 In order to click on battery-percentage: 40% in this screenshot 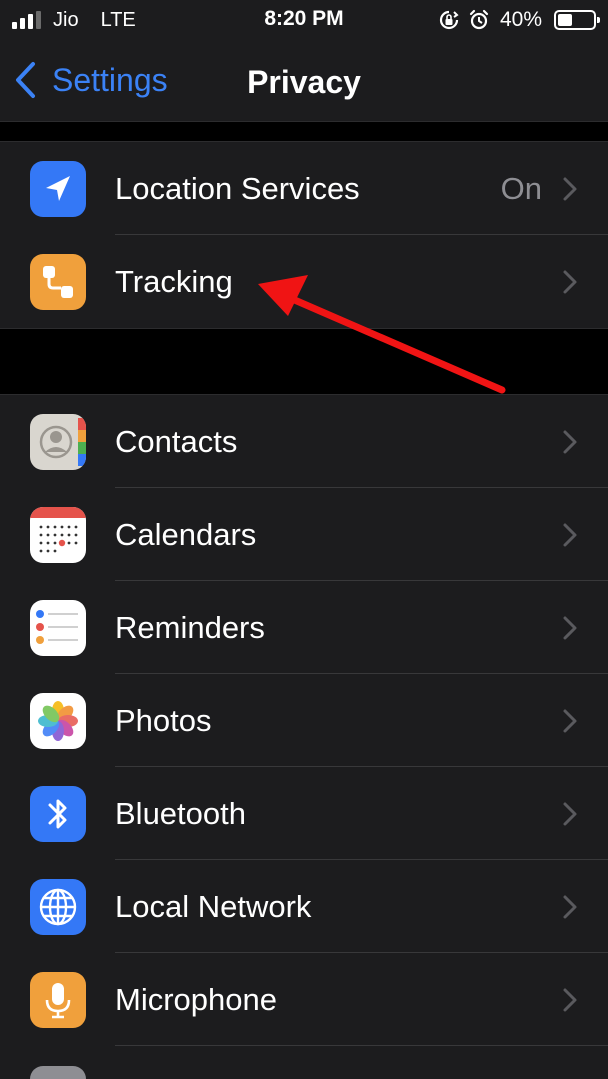, I will do `click(520, 19)`.